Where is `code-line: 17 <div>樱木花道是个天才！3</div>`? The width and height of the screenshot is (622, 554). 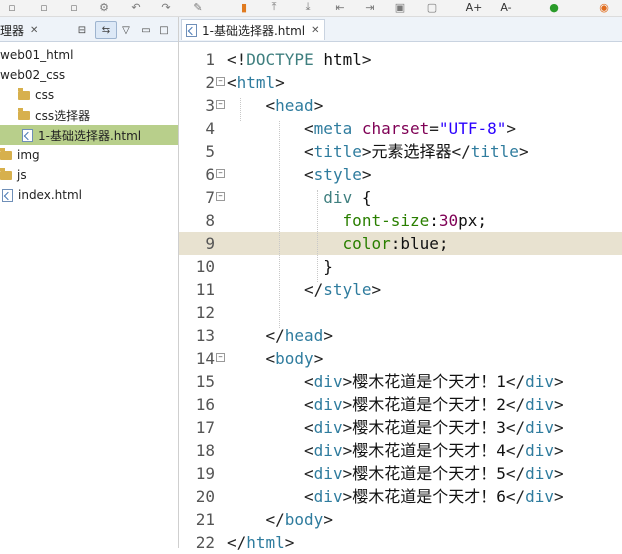
code-line: 17 <div>樱木花道是个天才！3</div> is located at coordinates (400, 427).